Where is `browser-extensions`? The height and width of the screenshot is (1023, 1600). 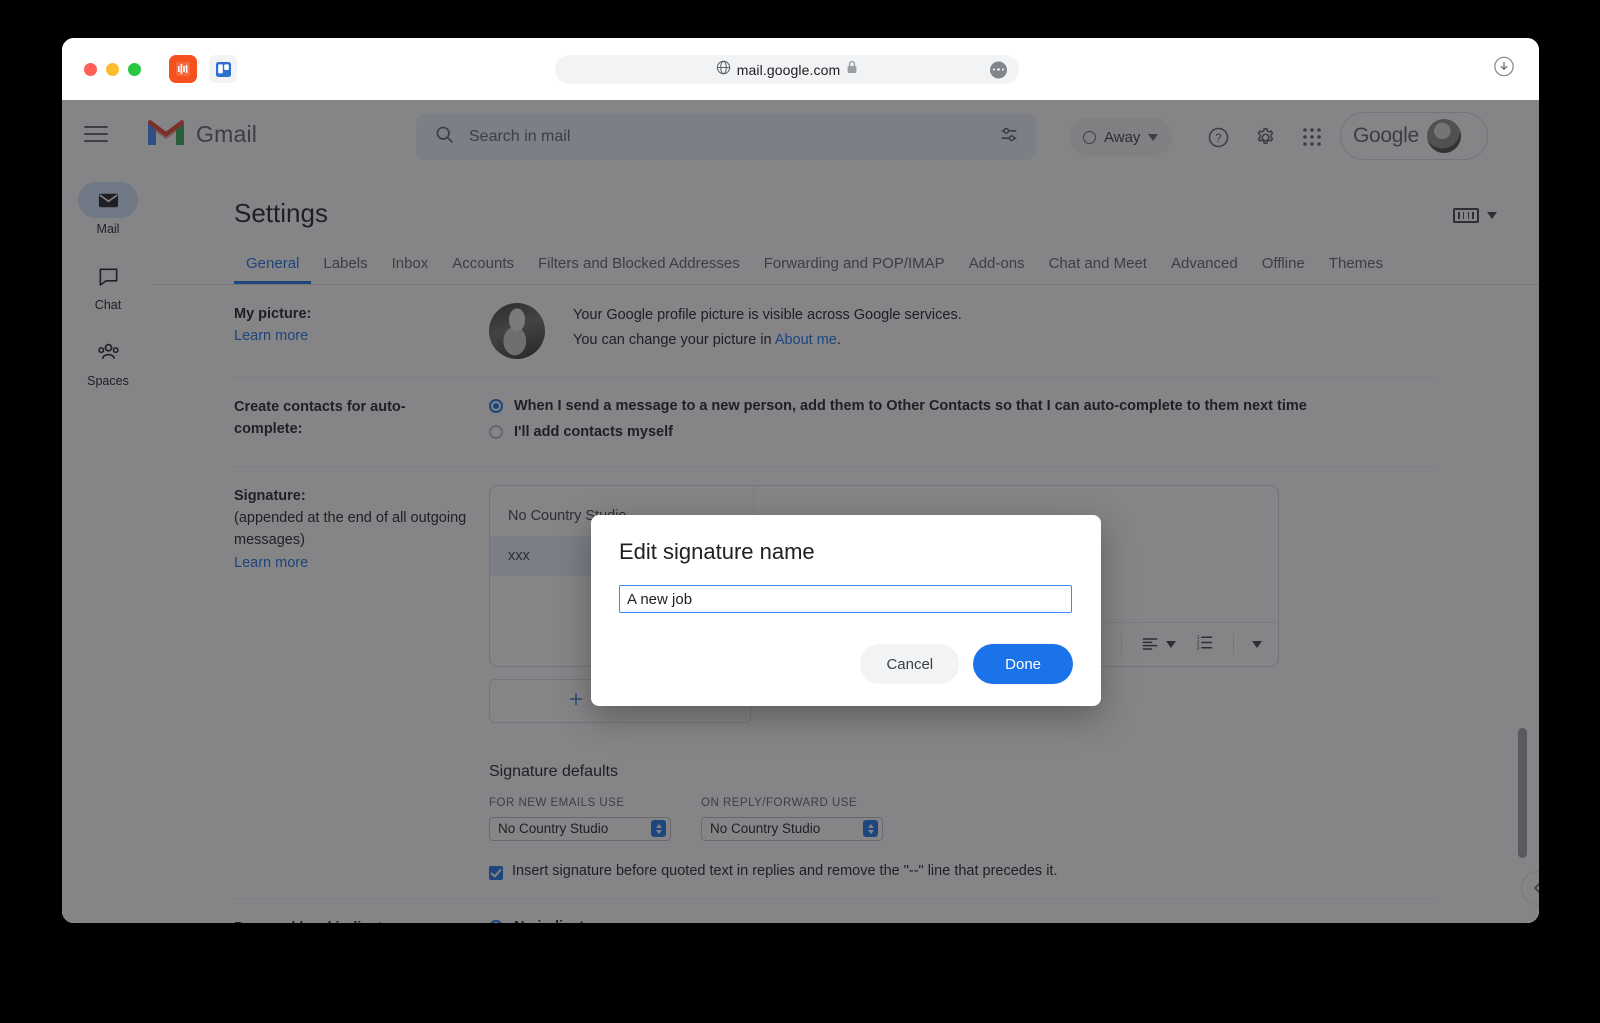 browser-extensions is located at coordinates (203, 69).